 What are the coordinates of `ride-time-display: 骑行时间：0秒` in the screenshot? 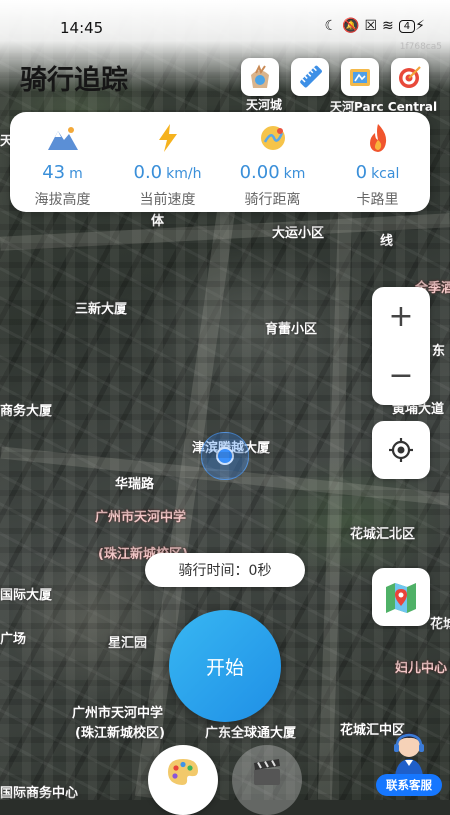 It's located at (225, 570).